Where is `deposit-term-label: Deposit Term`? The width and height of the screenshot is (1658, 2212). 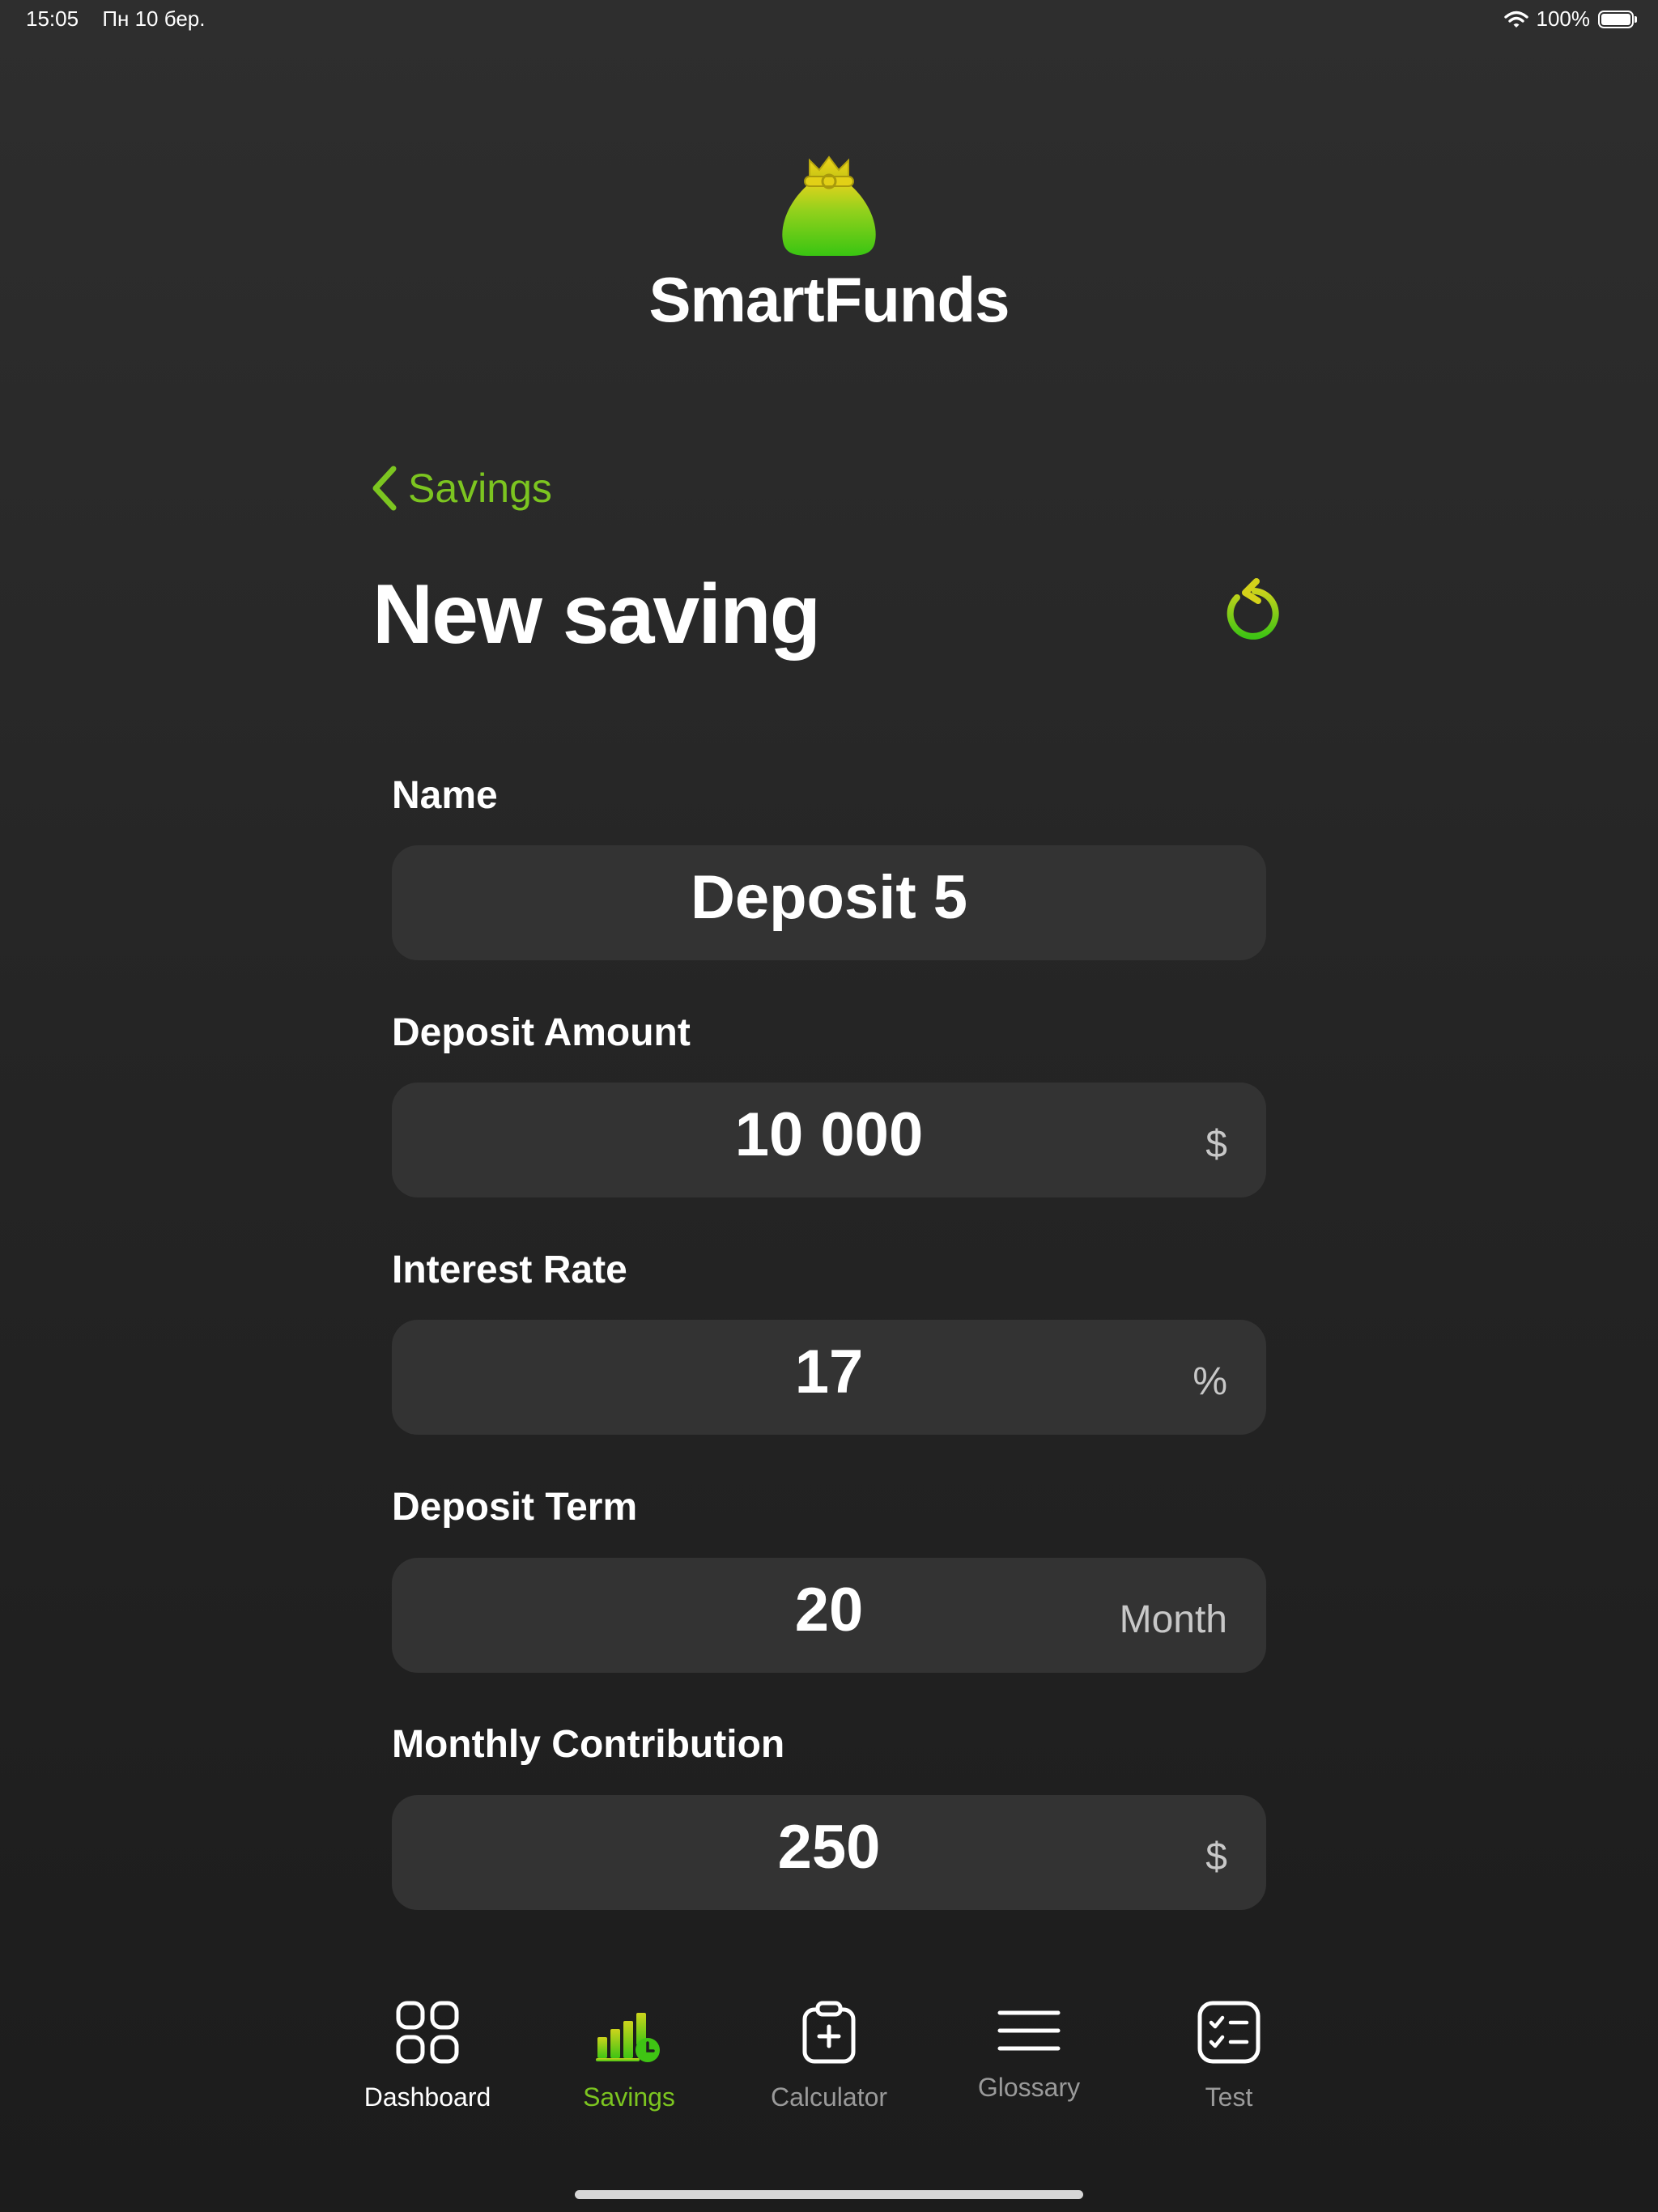 deposit-term-label: Deposit Term is located at coordinates (515, 1507).